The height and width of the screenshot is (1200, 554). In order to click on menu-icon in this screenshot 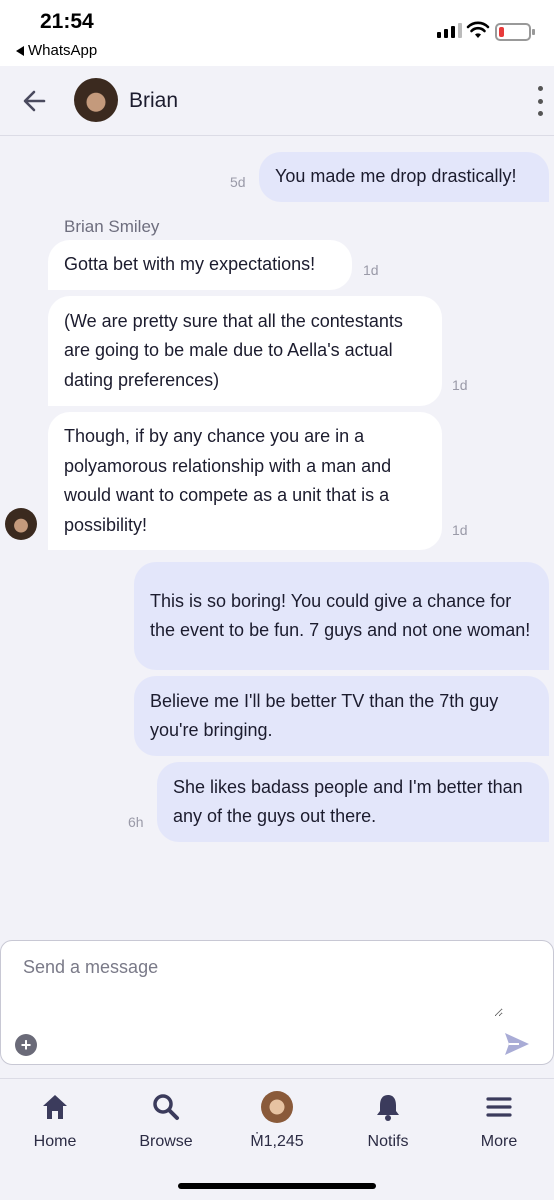, I will do `click(499, 1107)`.